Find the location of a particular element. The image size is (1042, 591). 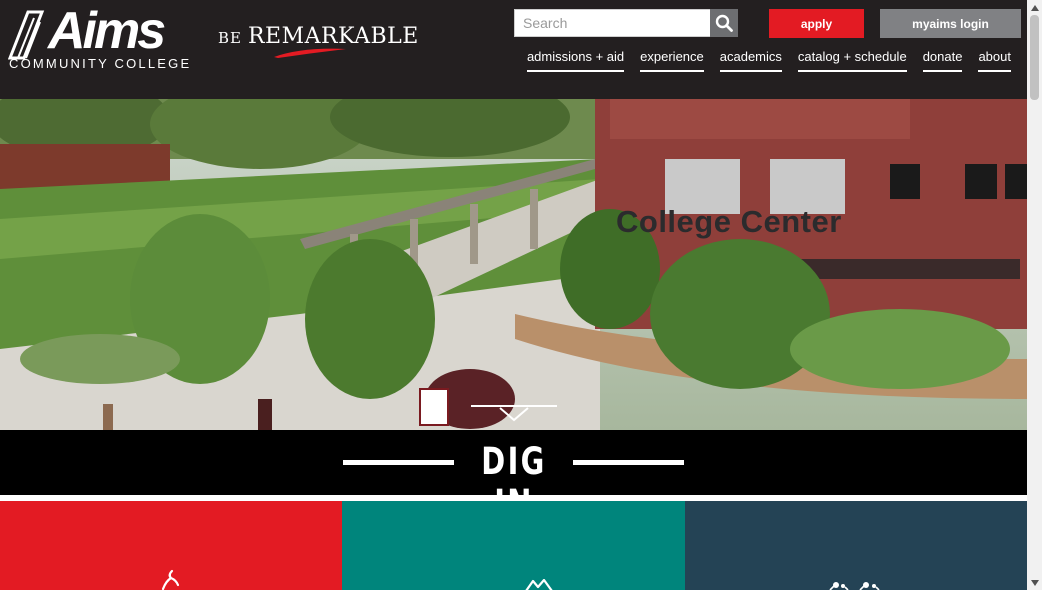

tagline: BE REMARKABLE is located at coordinates (318, 36).